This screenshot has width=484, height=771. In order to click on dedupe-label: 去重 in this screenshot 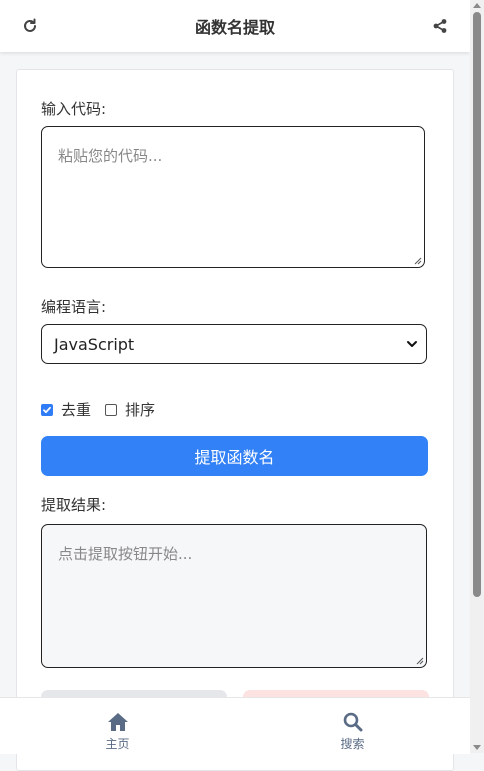, I will do `click(76, 410)`.